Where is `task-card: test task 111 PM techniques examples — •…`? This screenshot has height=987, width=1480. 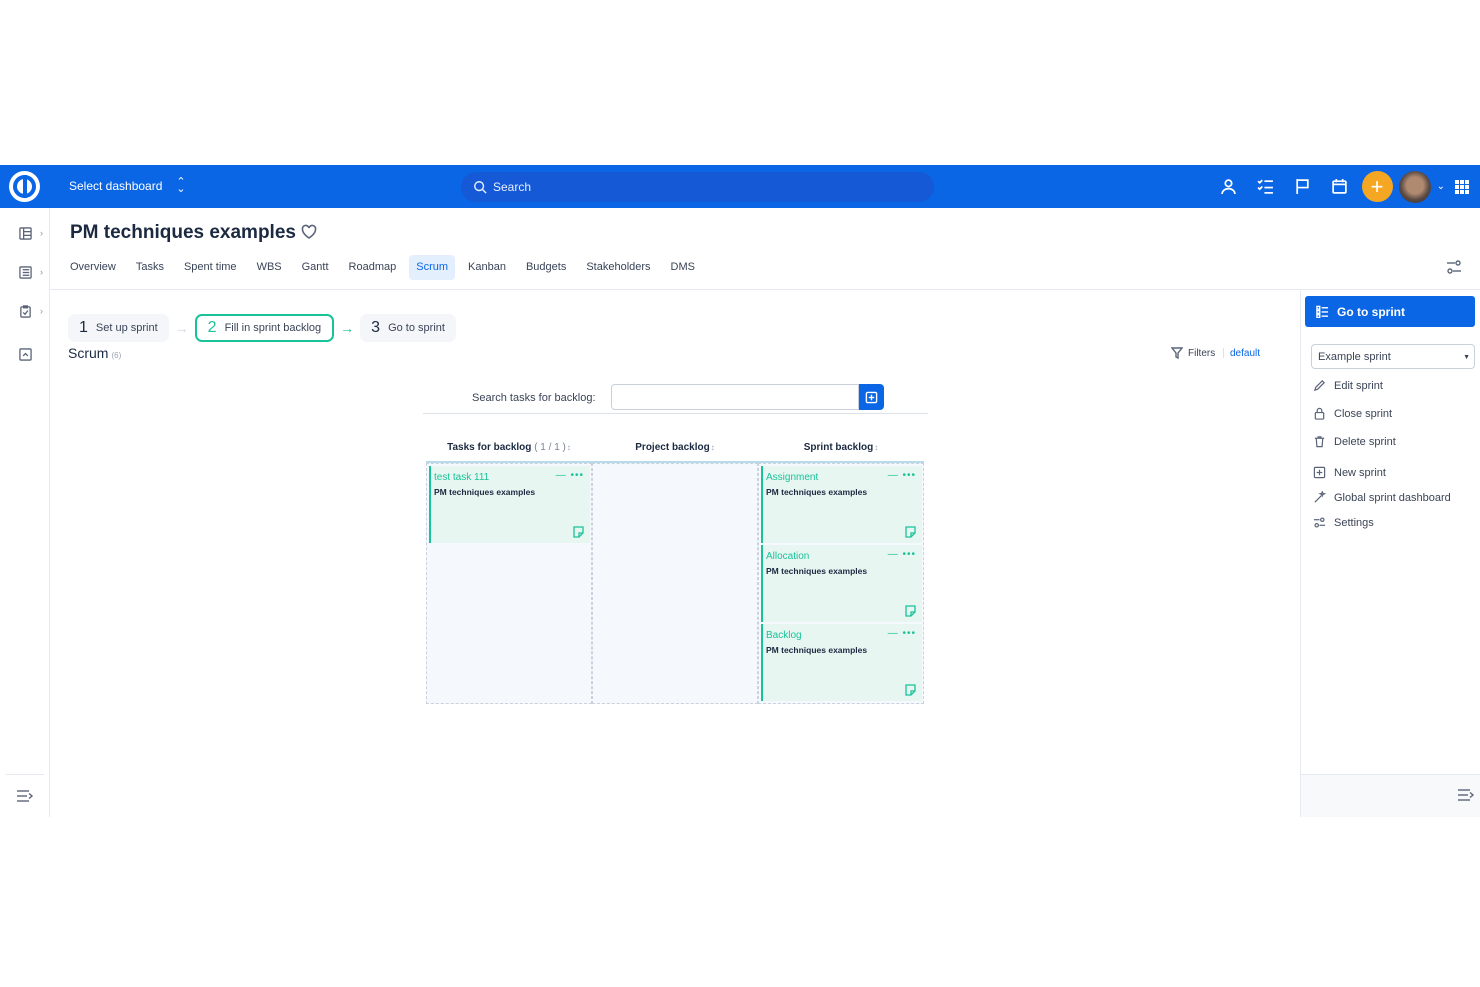 task-card: test task 111 PM techniques examples — •… is located at coordinates (509, 504).